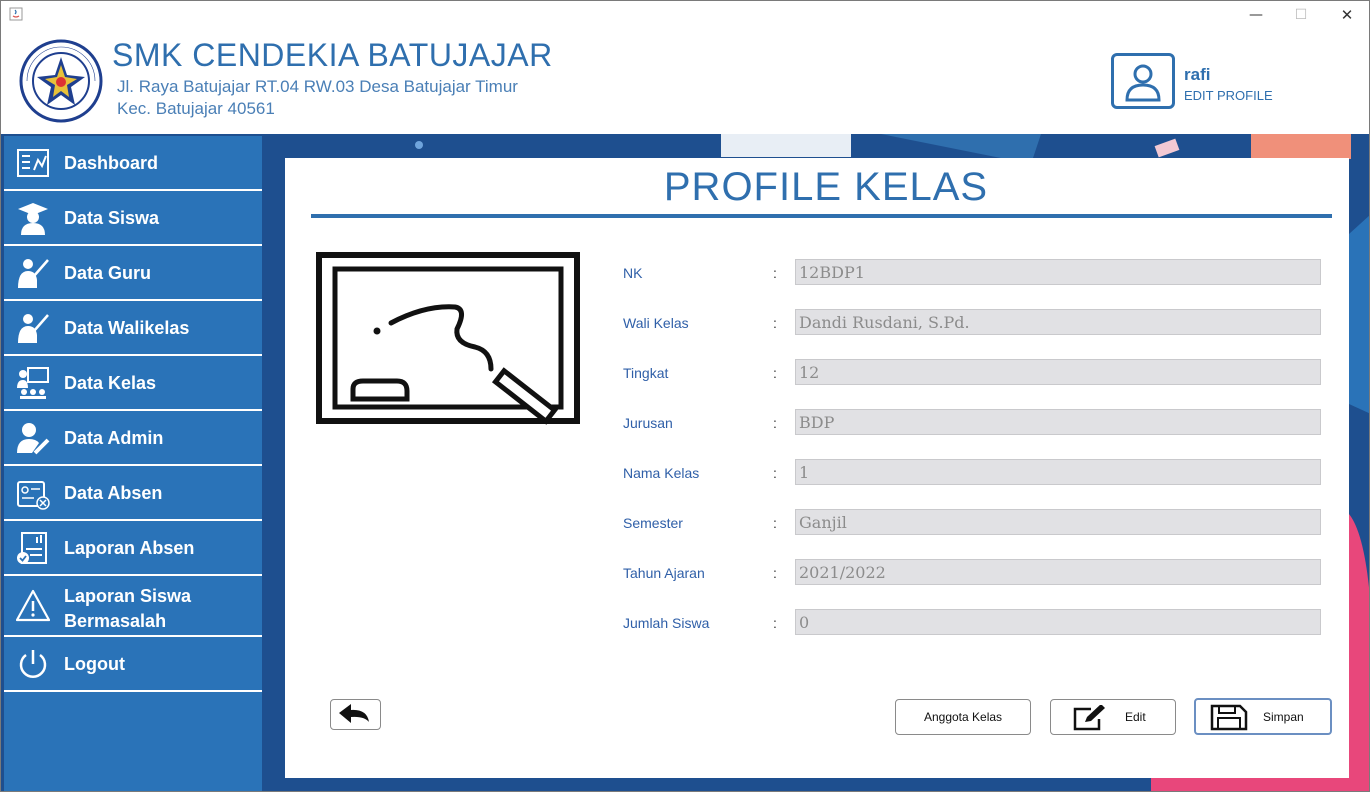 This screenshot has height=792, width=1370. Describe the element at coordinates (133, 664) in the screenshot. I see `sidebar-item-logout: Logout` at that location.